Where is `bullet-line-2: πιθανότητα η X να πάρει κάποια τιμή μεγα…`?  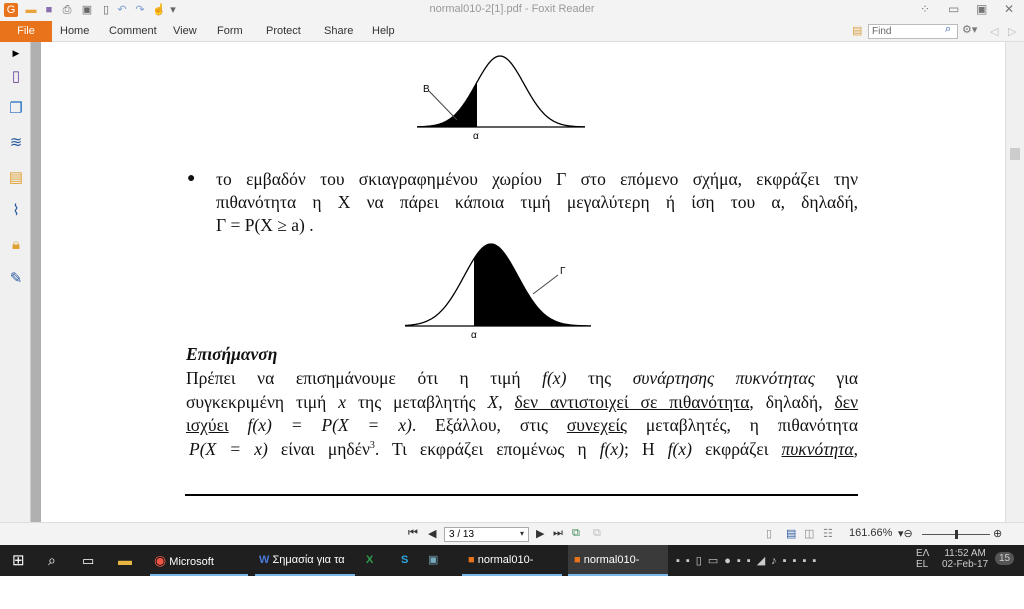 bullet-line-2: πιθανότητα η X να πάρει κάποια τιμή μεγα… is located at coordinates (537, 202).